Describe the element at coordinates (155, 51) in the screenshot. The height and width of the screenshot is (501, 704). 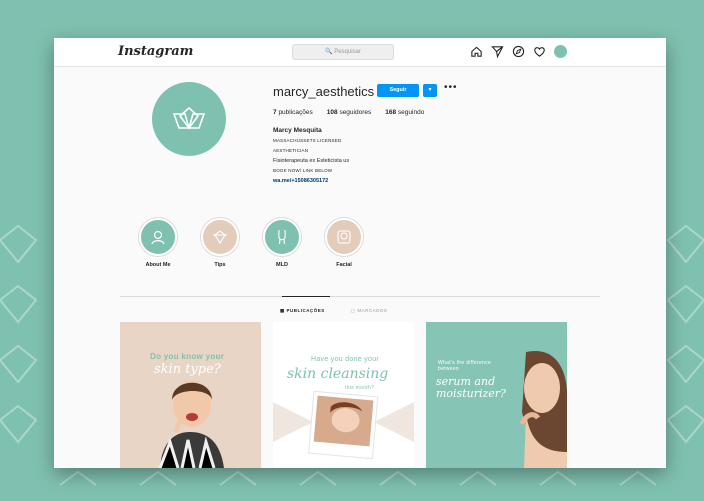
I see `instagram-logo: Instagram` at that location.